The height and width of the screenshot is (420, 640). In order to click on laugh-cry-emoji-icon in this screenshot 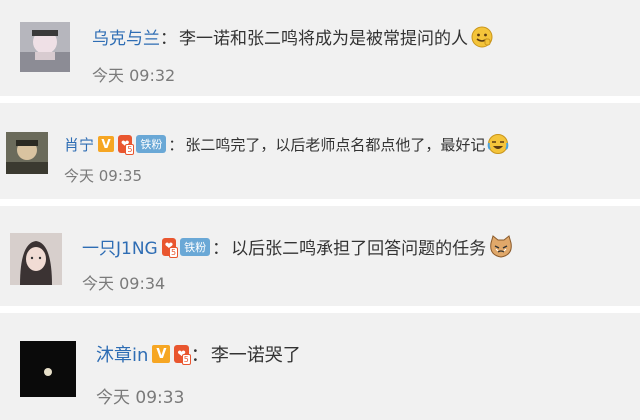, I will do `click(498, 144)`.